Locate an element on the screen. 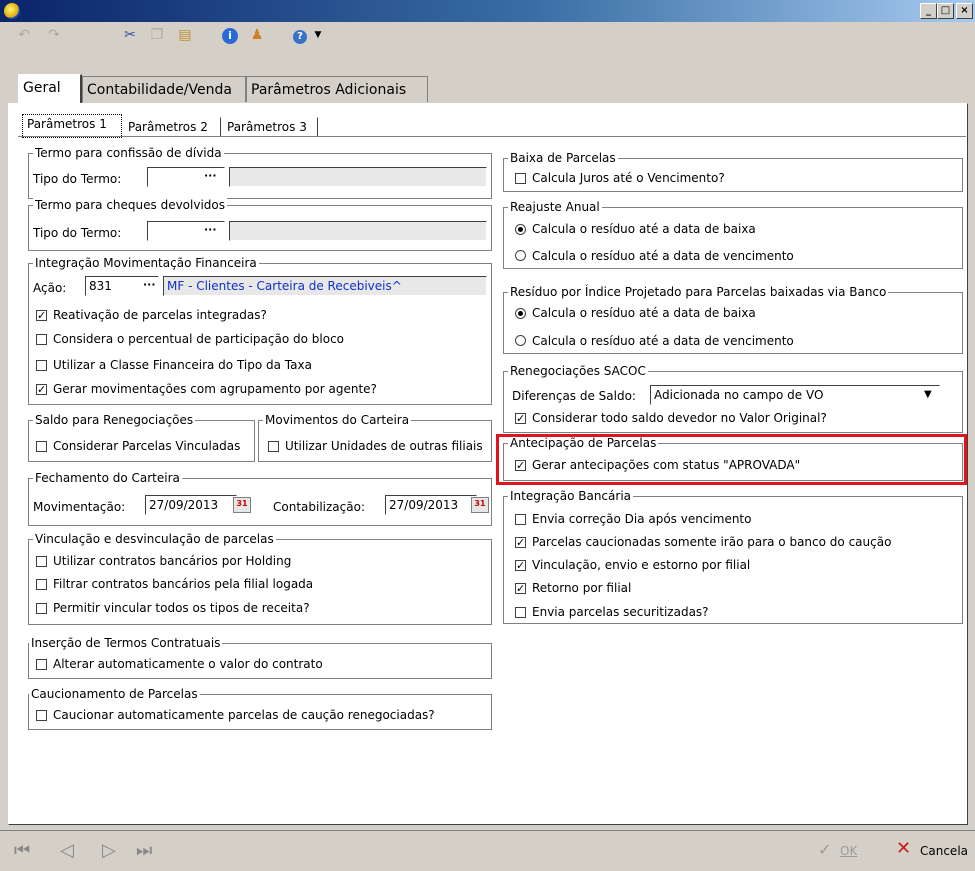  tab-geral: Geral is located at coordinates (50, 89).